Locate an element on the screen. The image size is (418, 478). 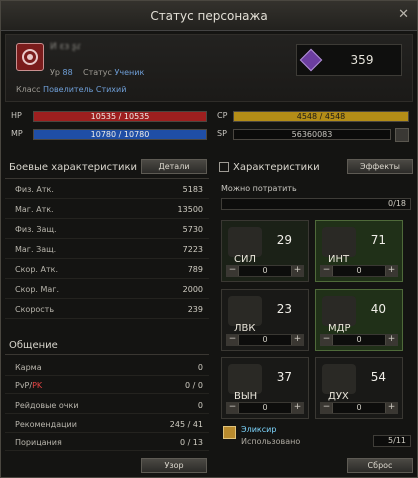
spend-label: Можно потратить is located at coordinates (259, 188).